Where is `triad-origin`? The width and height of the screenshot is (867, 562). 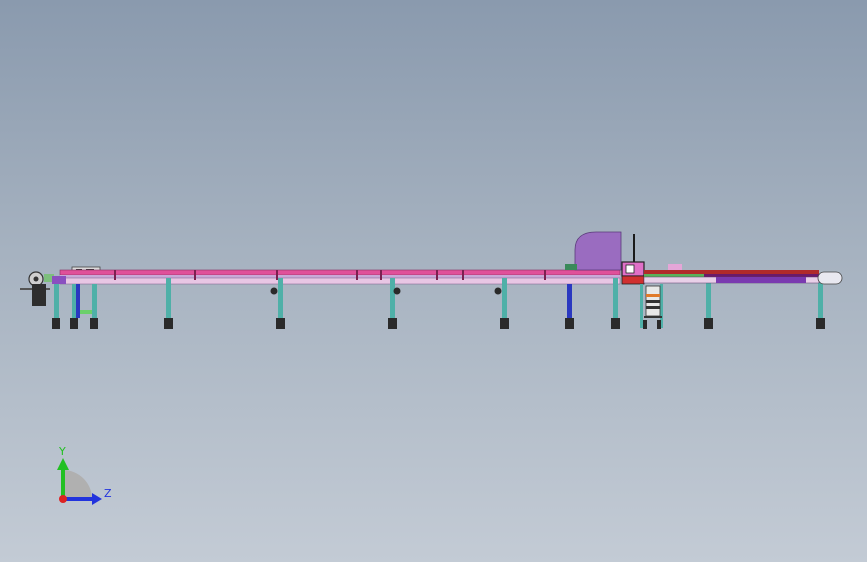 triad-origin is located at coordinates (63, 499).